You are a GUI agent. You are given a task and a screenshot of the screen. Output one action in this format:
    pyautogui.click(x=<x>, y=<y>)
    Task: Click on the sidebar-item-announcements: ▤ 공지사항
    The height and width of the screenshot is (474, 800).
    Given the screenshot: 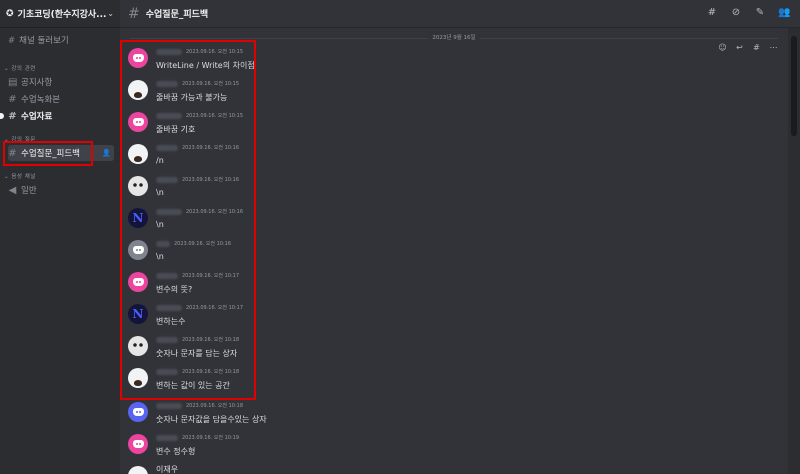 What is the action you would take?
    pyautogui.click(x=61, y=82)
    